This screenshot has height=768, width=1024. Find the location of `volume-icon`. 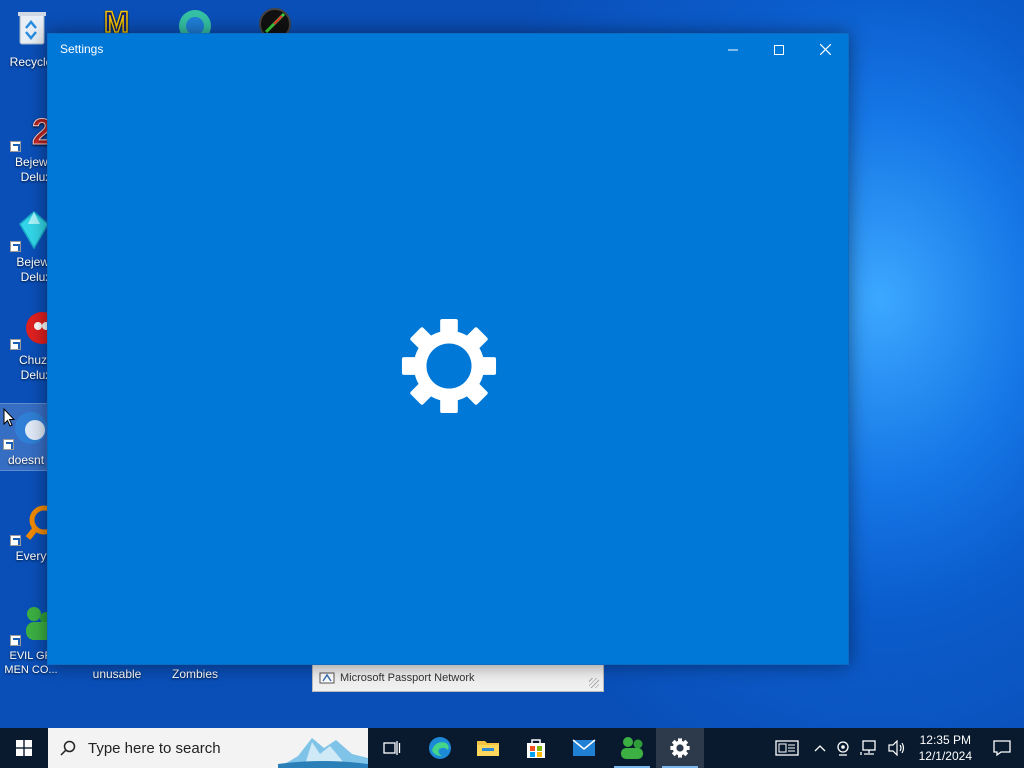

volume-icon is located at coordinates (896, 748).